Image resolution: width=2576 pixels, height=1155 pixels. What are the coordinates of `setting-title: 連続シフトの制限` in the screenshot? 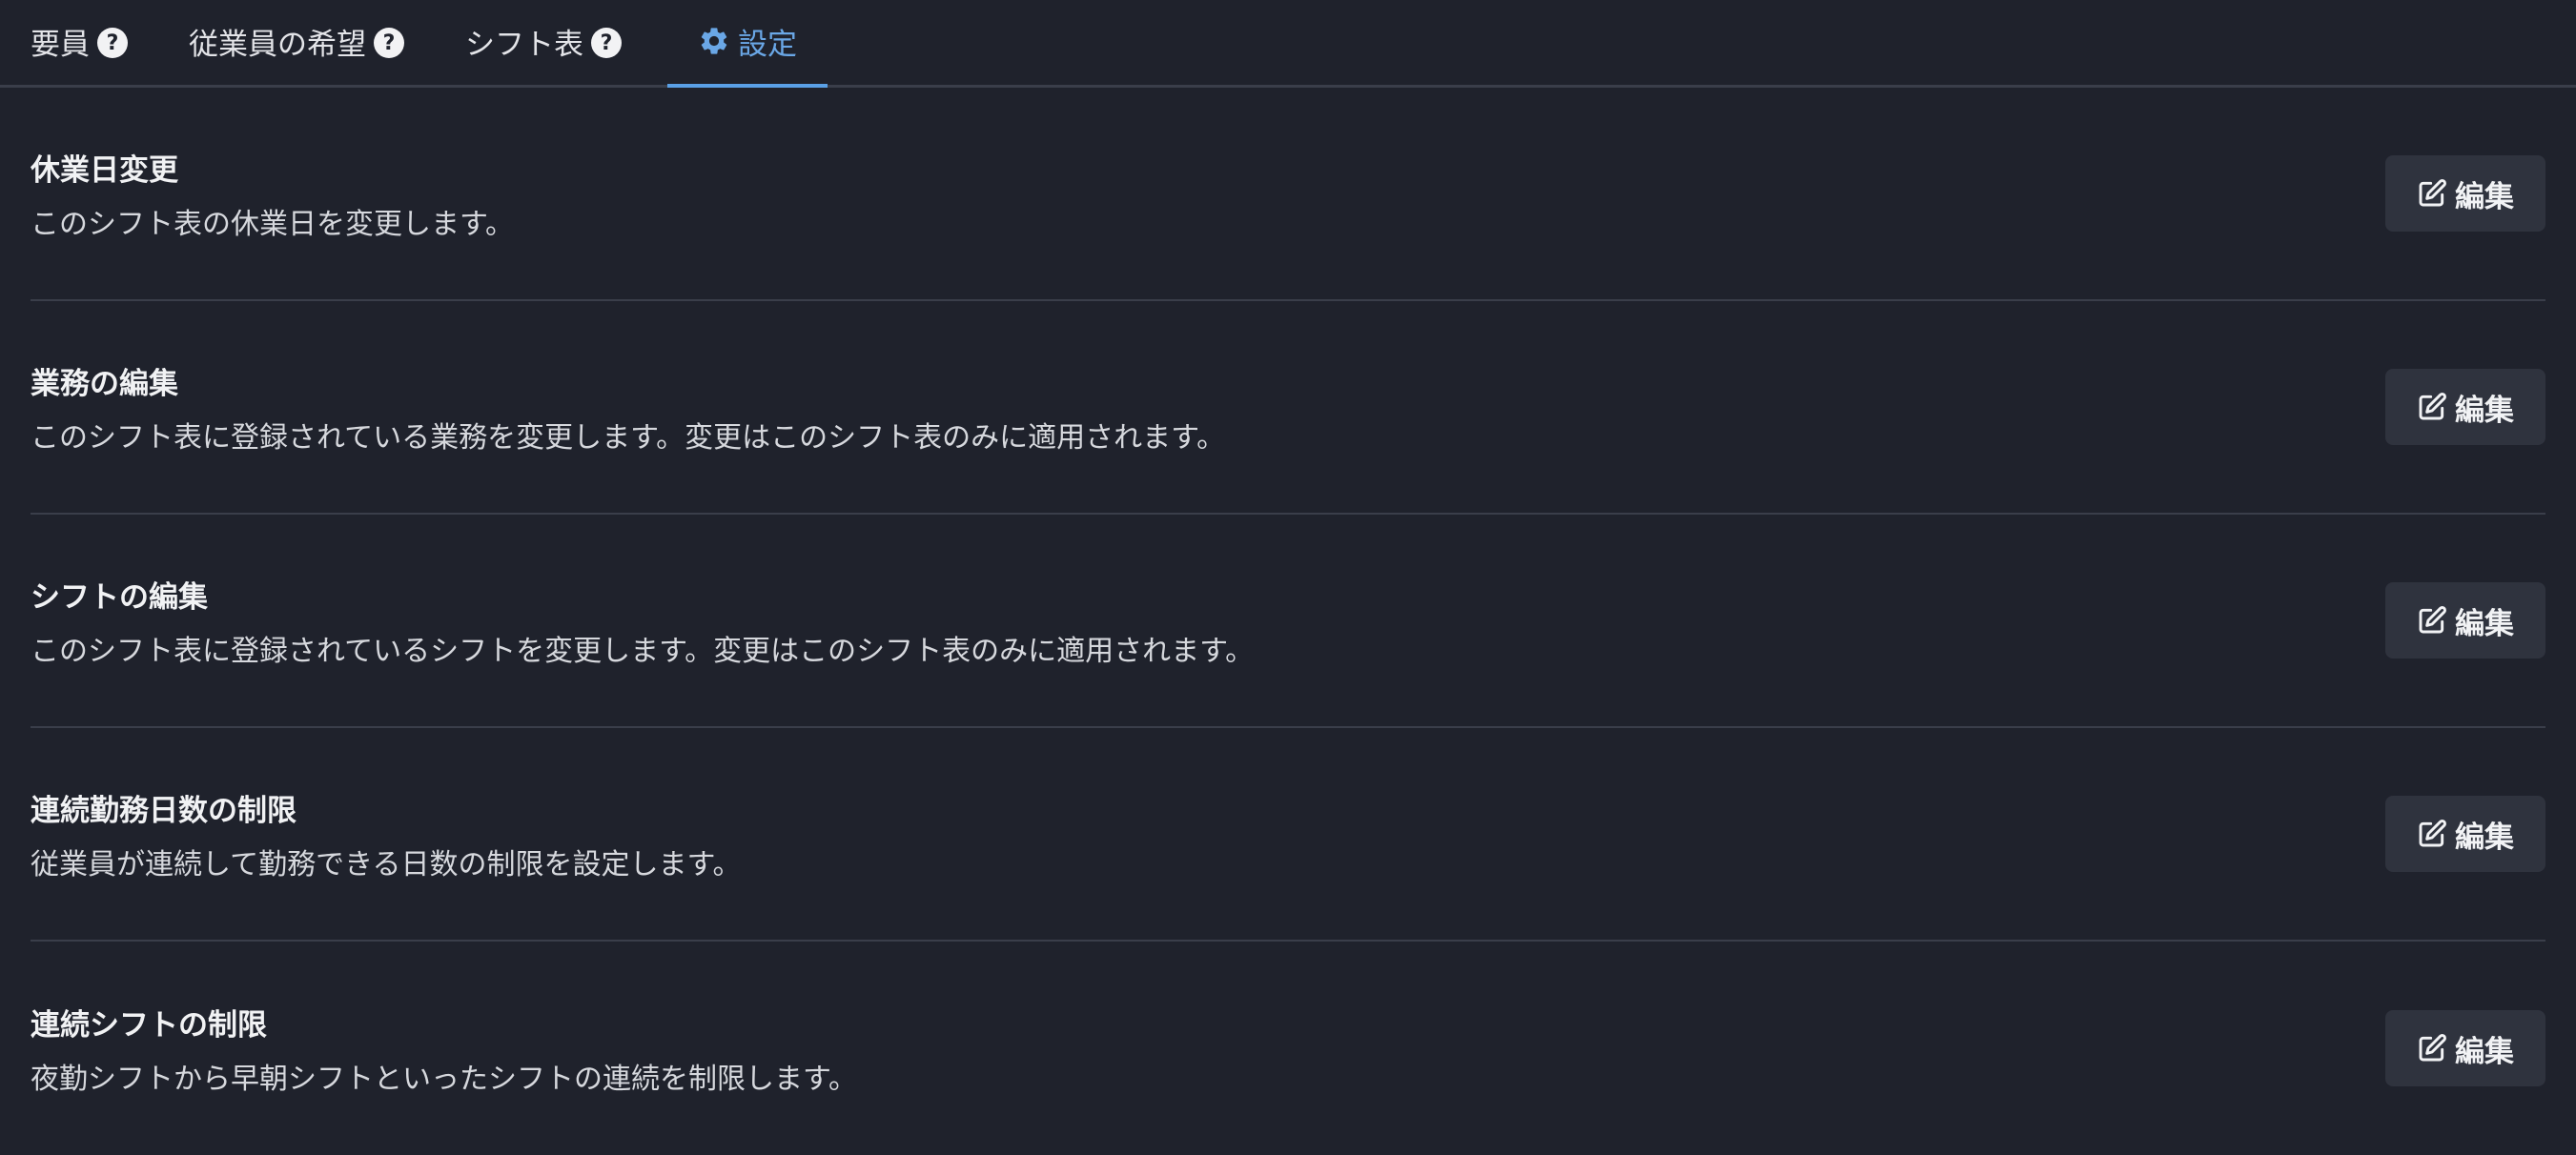 It's located at (149, 1025).